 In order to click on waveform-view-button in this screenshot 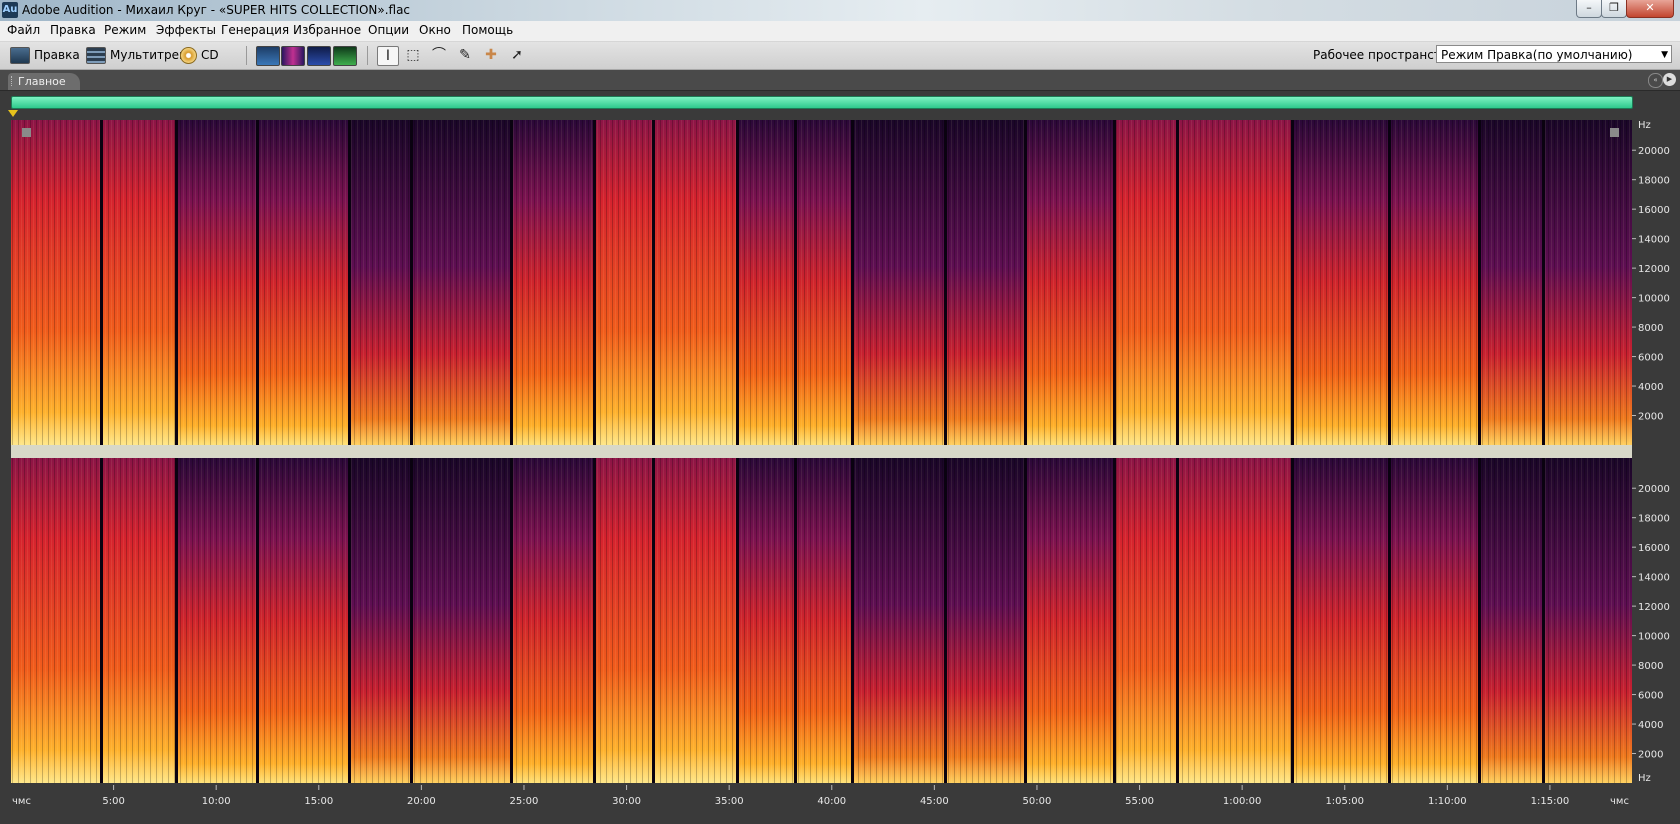, I will do `click(268, 56)`.